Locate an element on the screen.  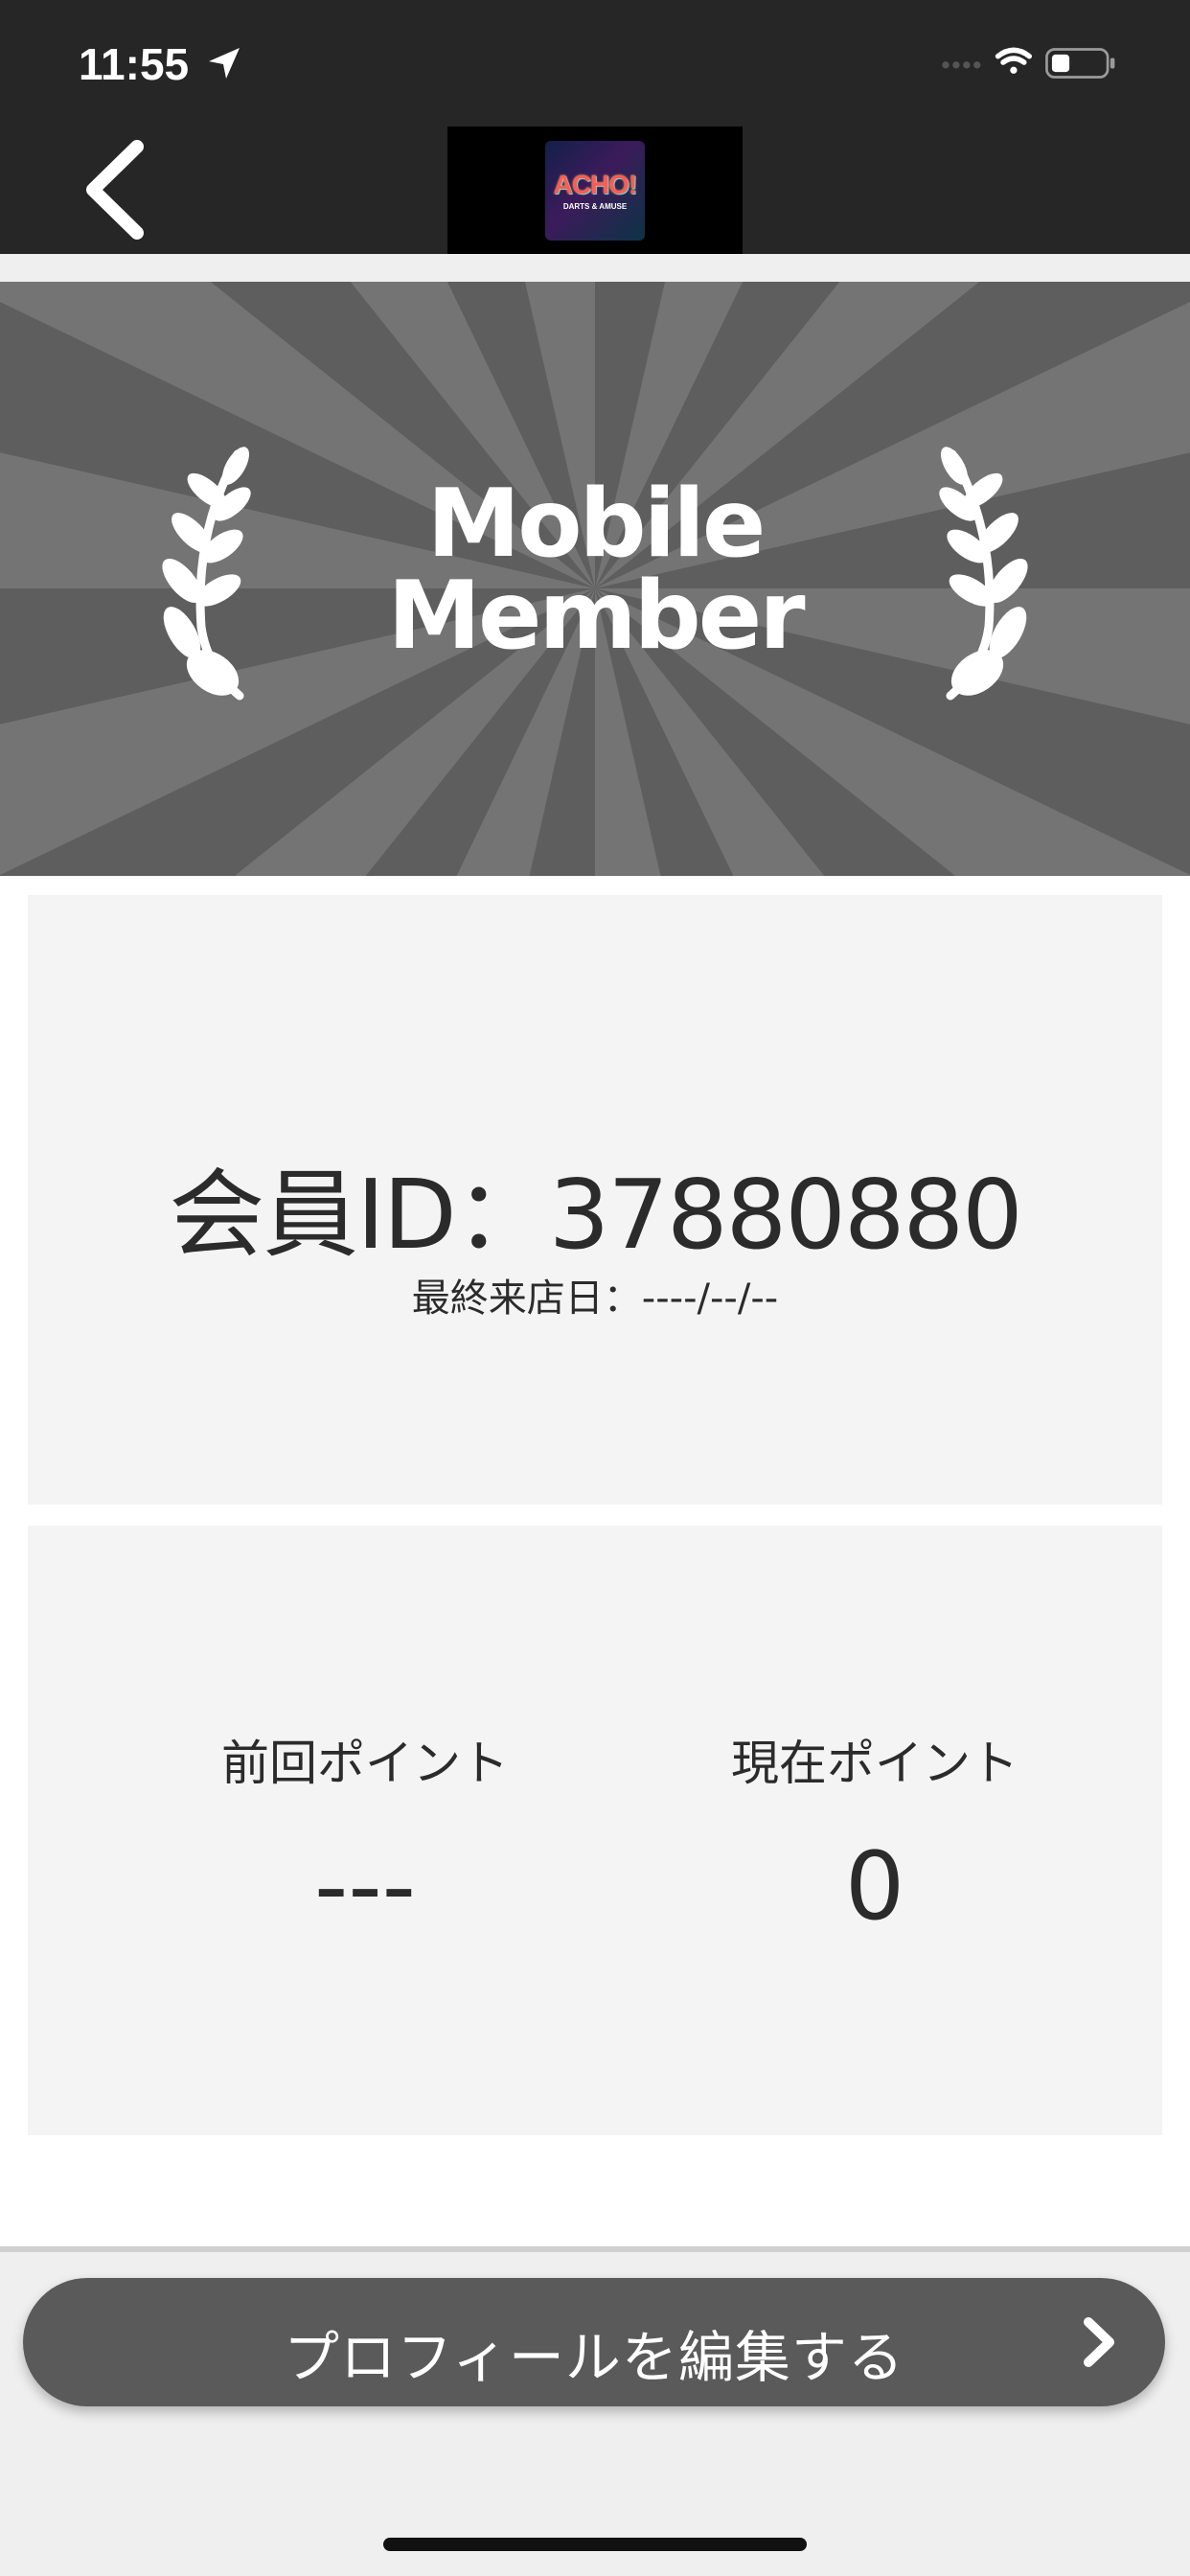
previous-points: 前回ポイント --- is located at coordinates (365, 1833).